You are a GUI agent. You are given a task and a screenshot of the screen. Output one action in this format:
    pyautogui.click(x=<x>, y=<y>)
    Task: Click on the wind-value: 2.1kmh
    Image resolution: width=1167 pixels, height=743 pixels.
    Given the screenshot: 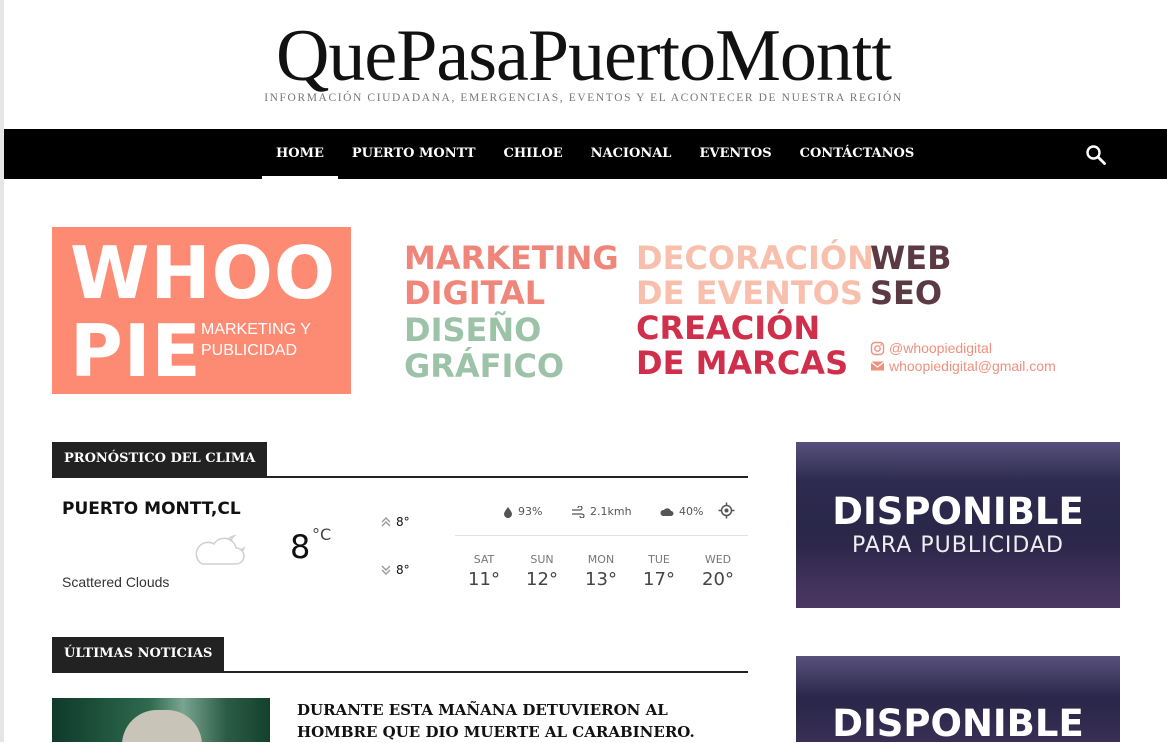 What is the action you would take?
    pyautogui.click(x=611, y=511)
    